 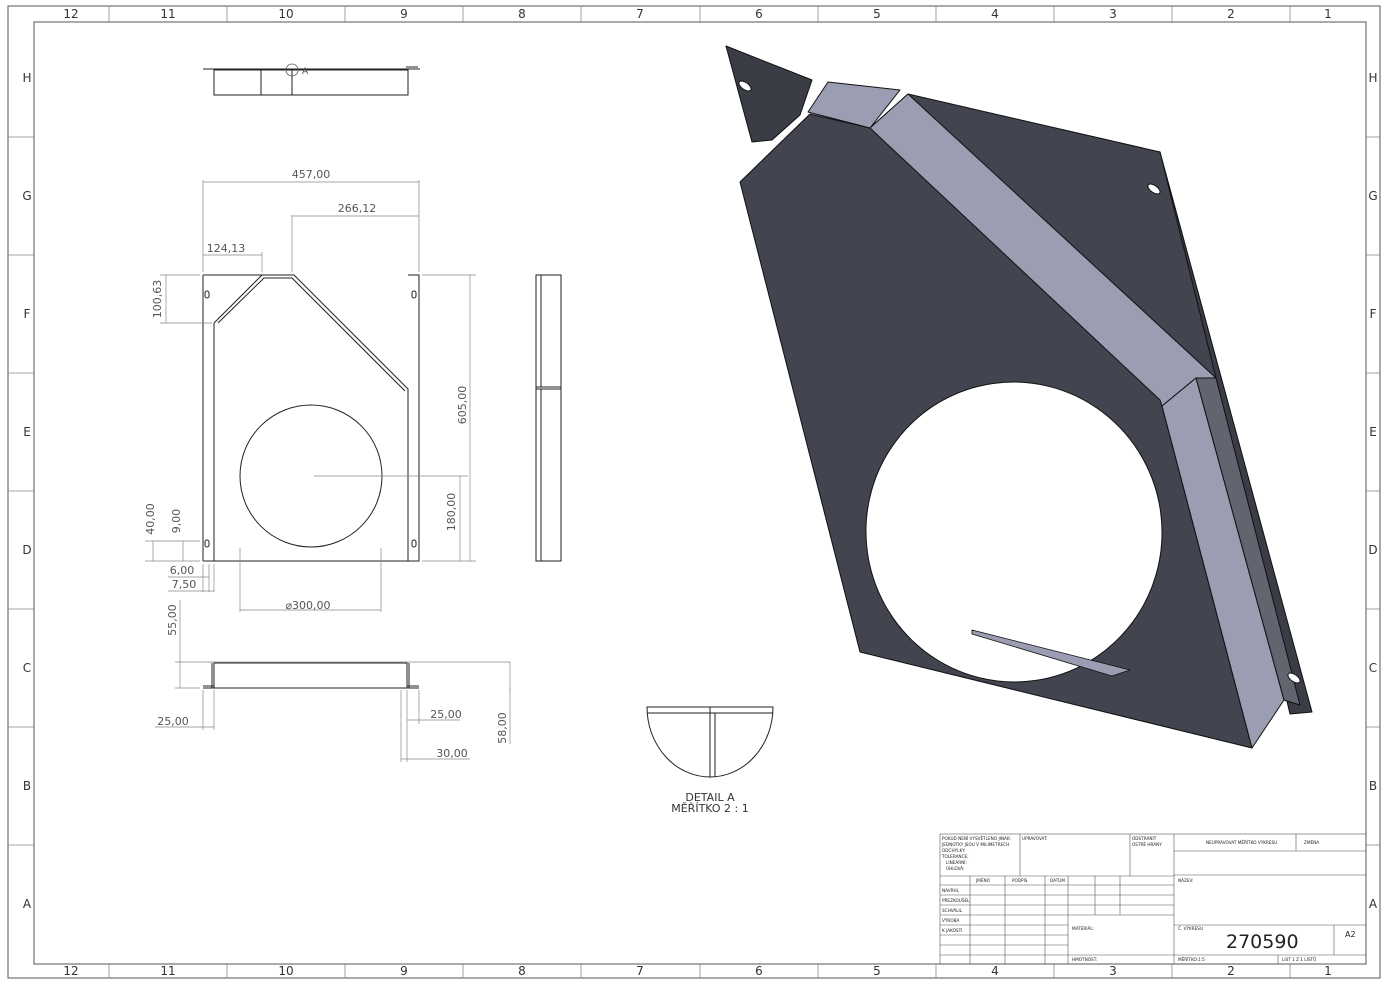 What do you see at coordinates (697, 14) in the screenshot?
I see `zone-labels-top: 12 11 10 9 8 7 6 5 4 3 2 1` at bounding box center [697, 14].